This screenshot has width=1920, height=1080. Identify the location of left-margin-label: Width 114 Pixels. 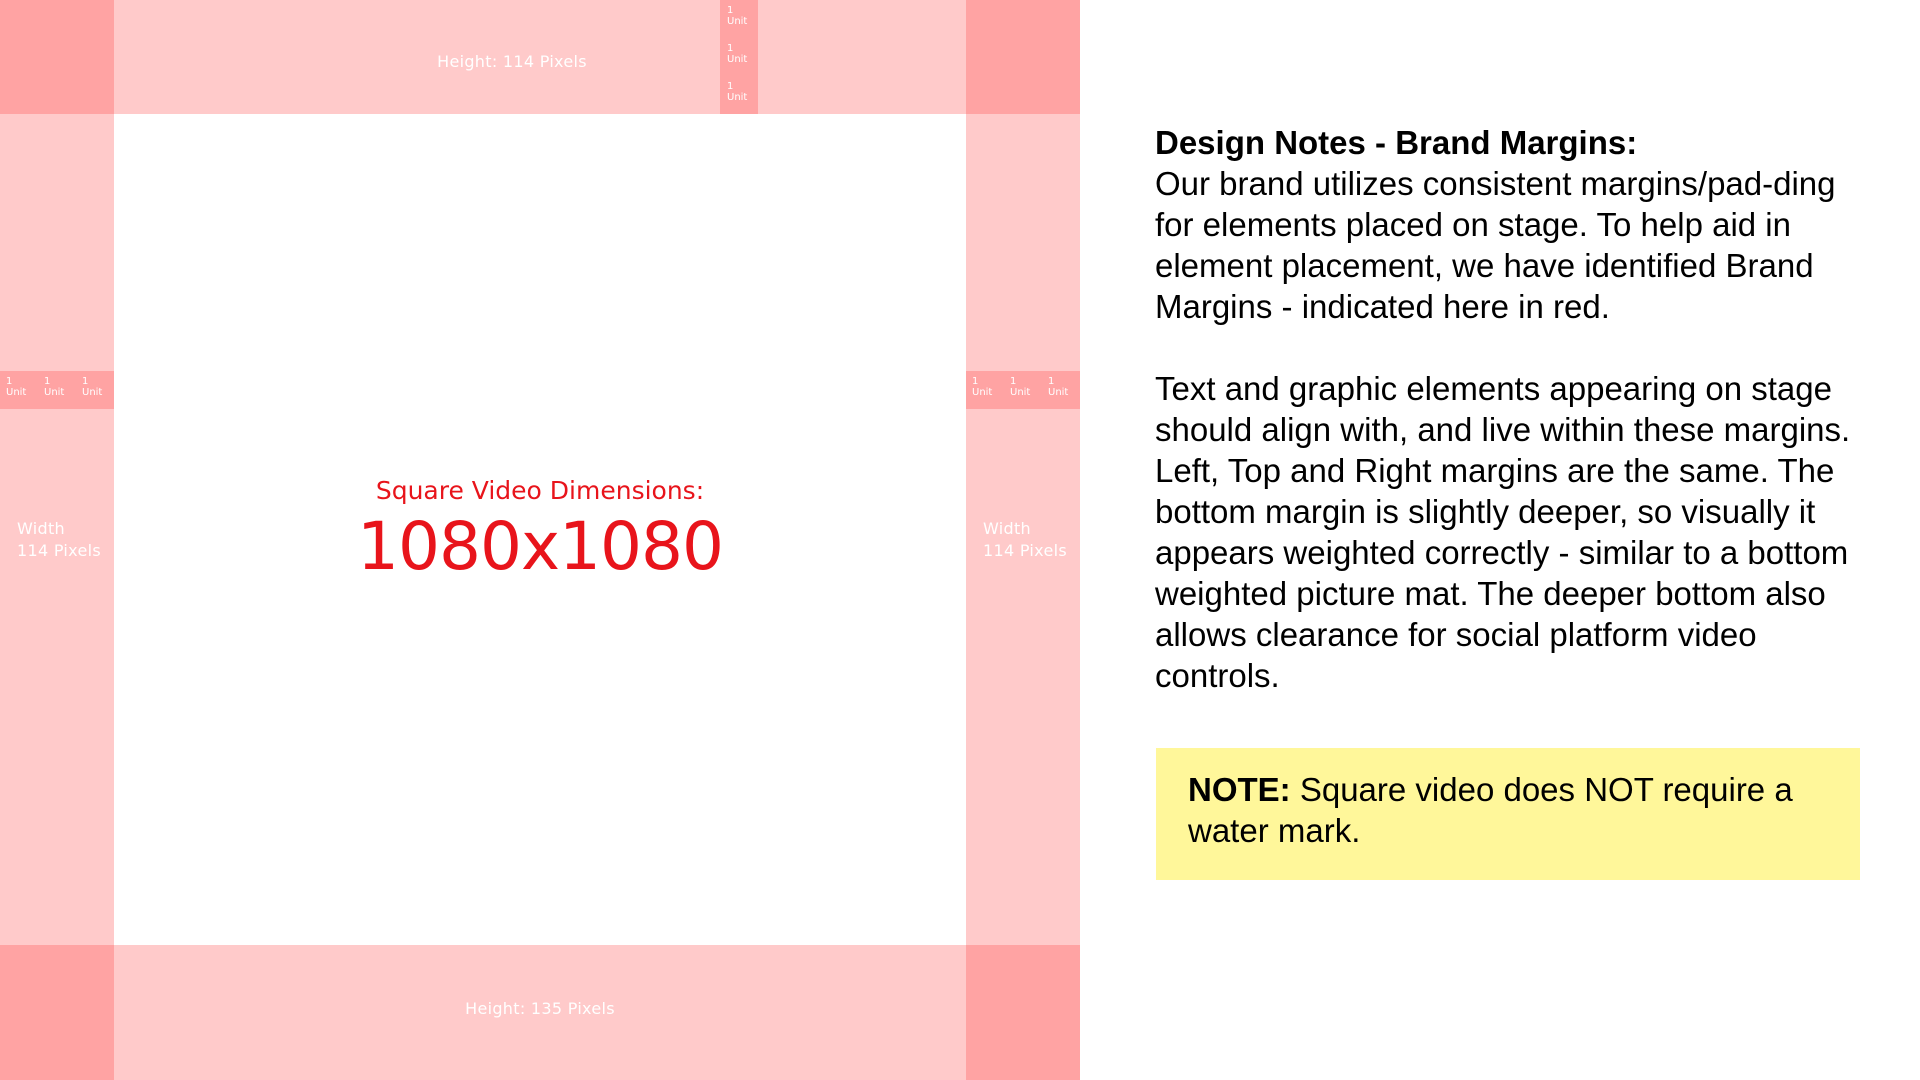
(59, 540).